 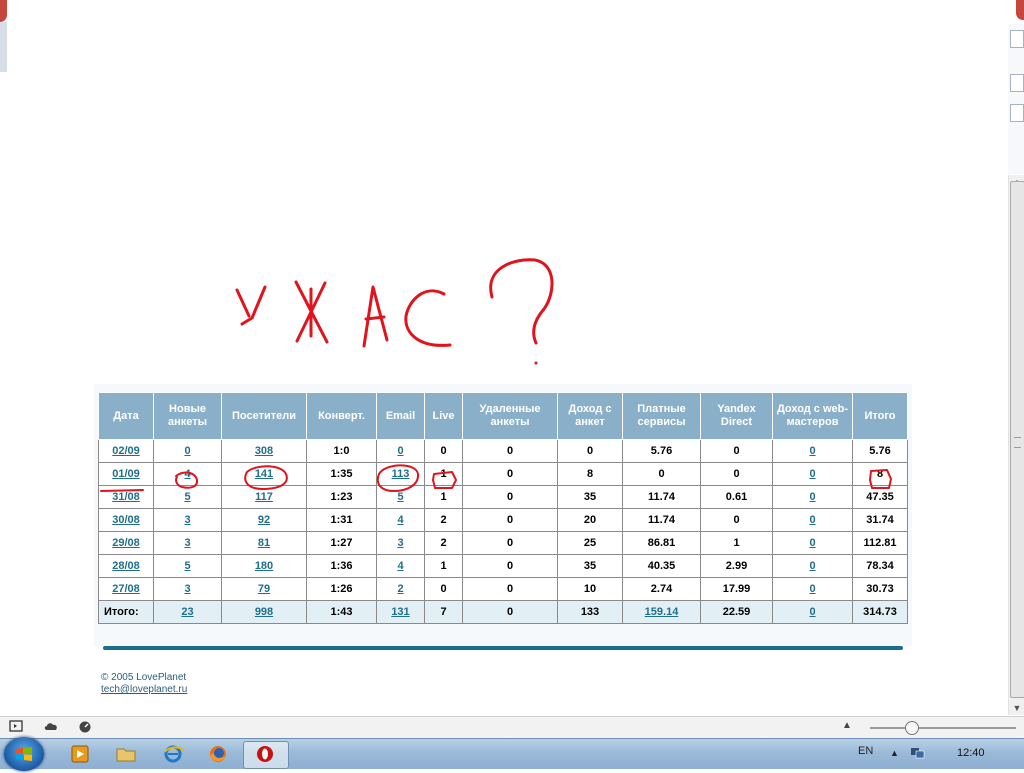 I want to click on new-profiles-link: 4, so click(x=187, y=474).